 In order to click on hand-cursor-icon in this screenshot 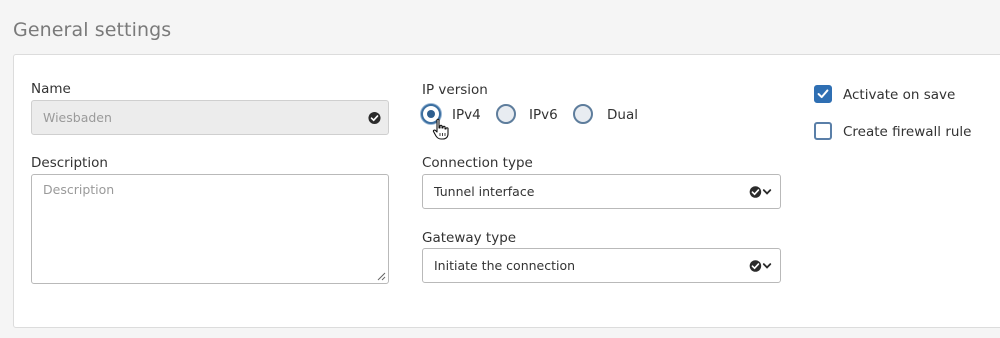, I will do `click(440, 129)`.